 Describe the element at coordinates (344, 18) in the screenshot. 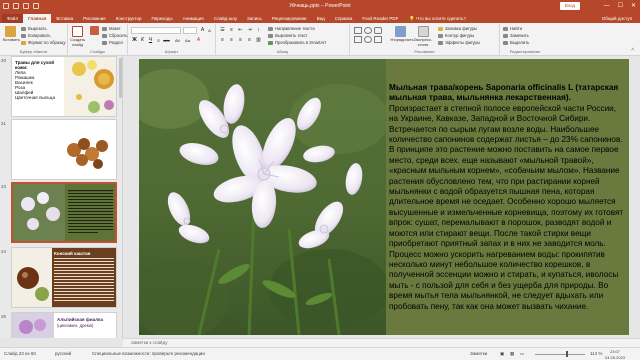

I see `tab-help: Справка` at that location.